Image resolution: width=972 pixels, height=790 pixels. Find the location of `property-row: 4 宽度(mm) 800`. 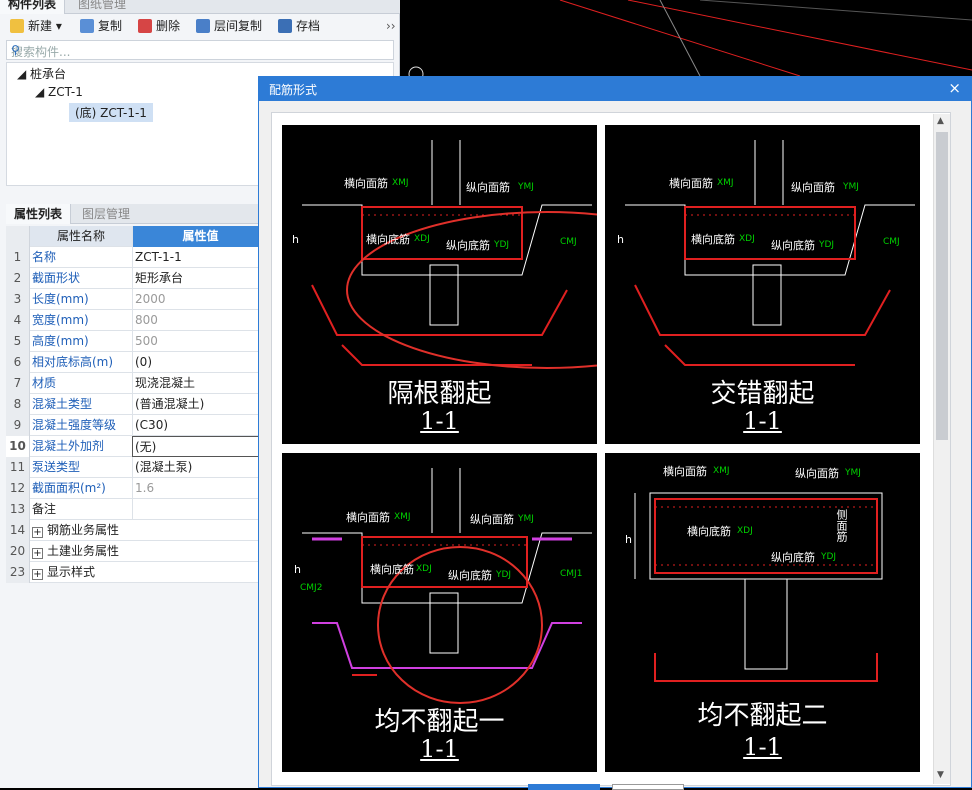

property-row: 4 宽度(mm) 800 is located at coordinates (136, 320).